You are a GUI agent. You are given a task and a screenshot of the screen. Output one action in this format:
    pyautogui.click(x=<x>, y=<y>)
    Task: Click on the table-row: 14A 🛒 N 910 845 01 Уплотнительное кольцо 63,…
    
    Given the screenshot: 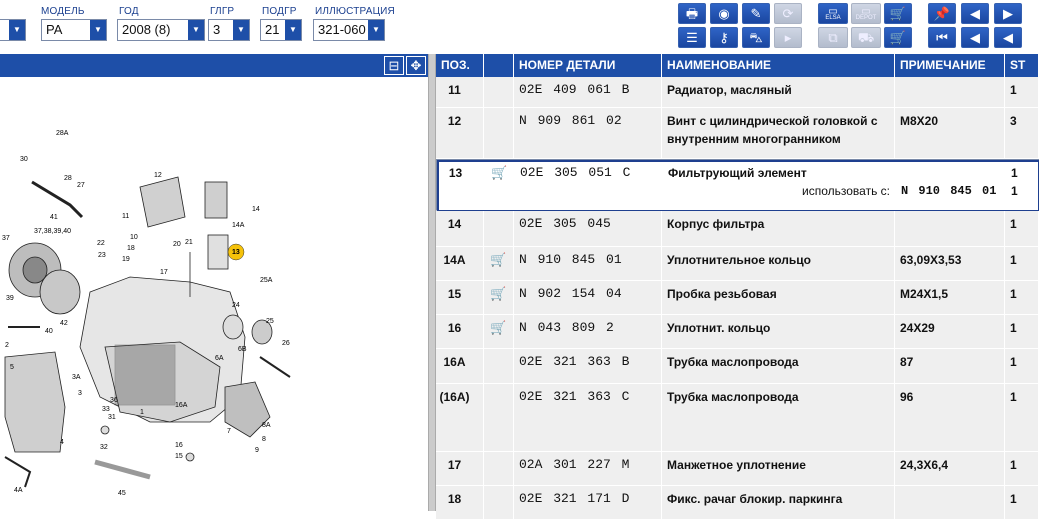 What is the action you would take?
    pyautogui.click(x=737, y=264)
    